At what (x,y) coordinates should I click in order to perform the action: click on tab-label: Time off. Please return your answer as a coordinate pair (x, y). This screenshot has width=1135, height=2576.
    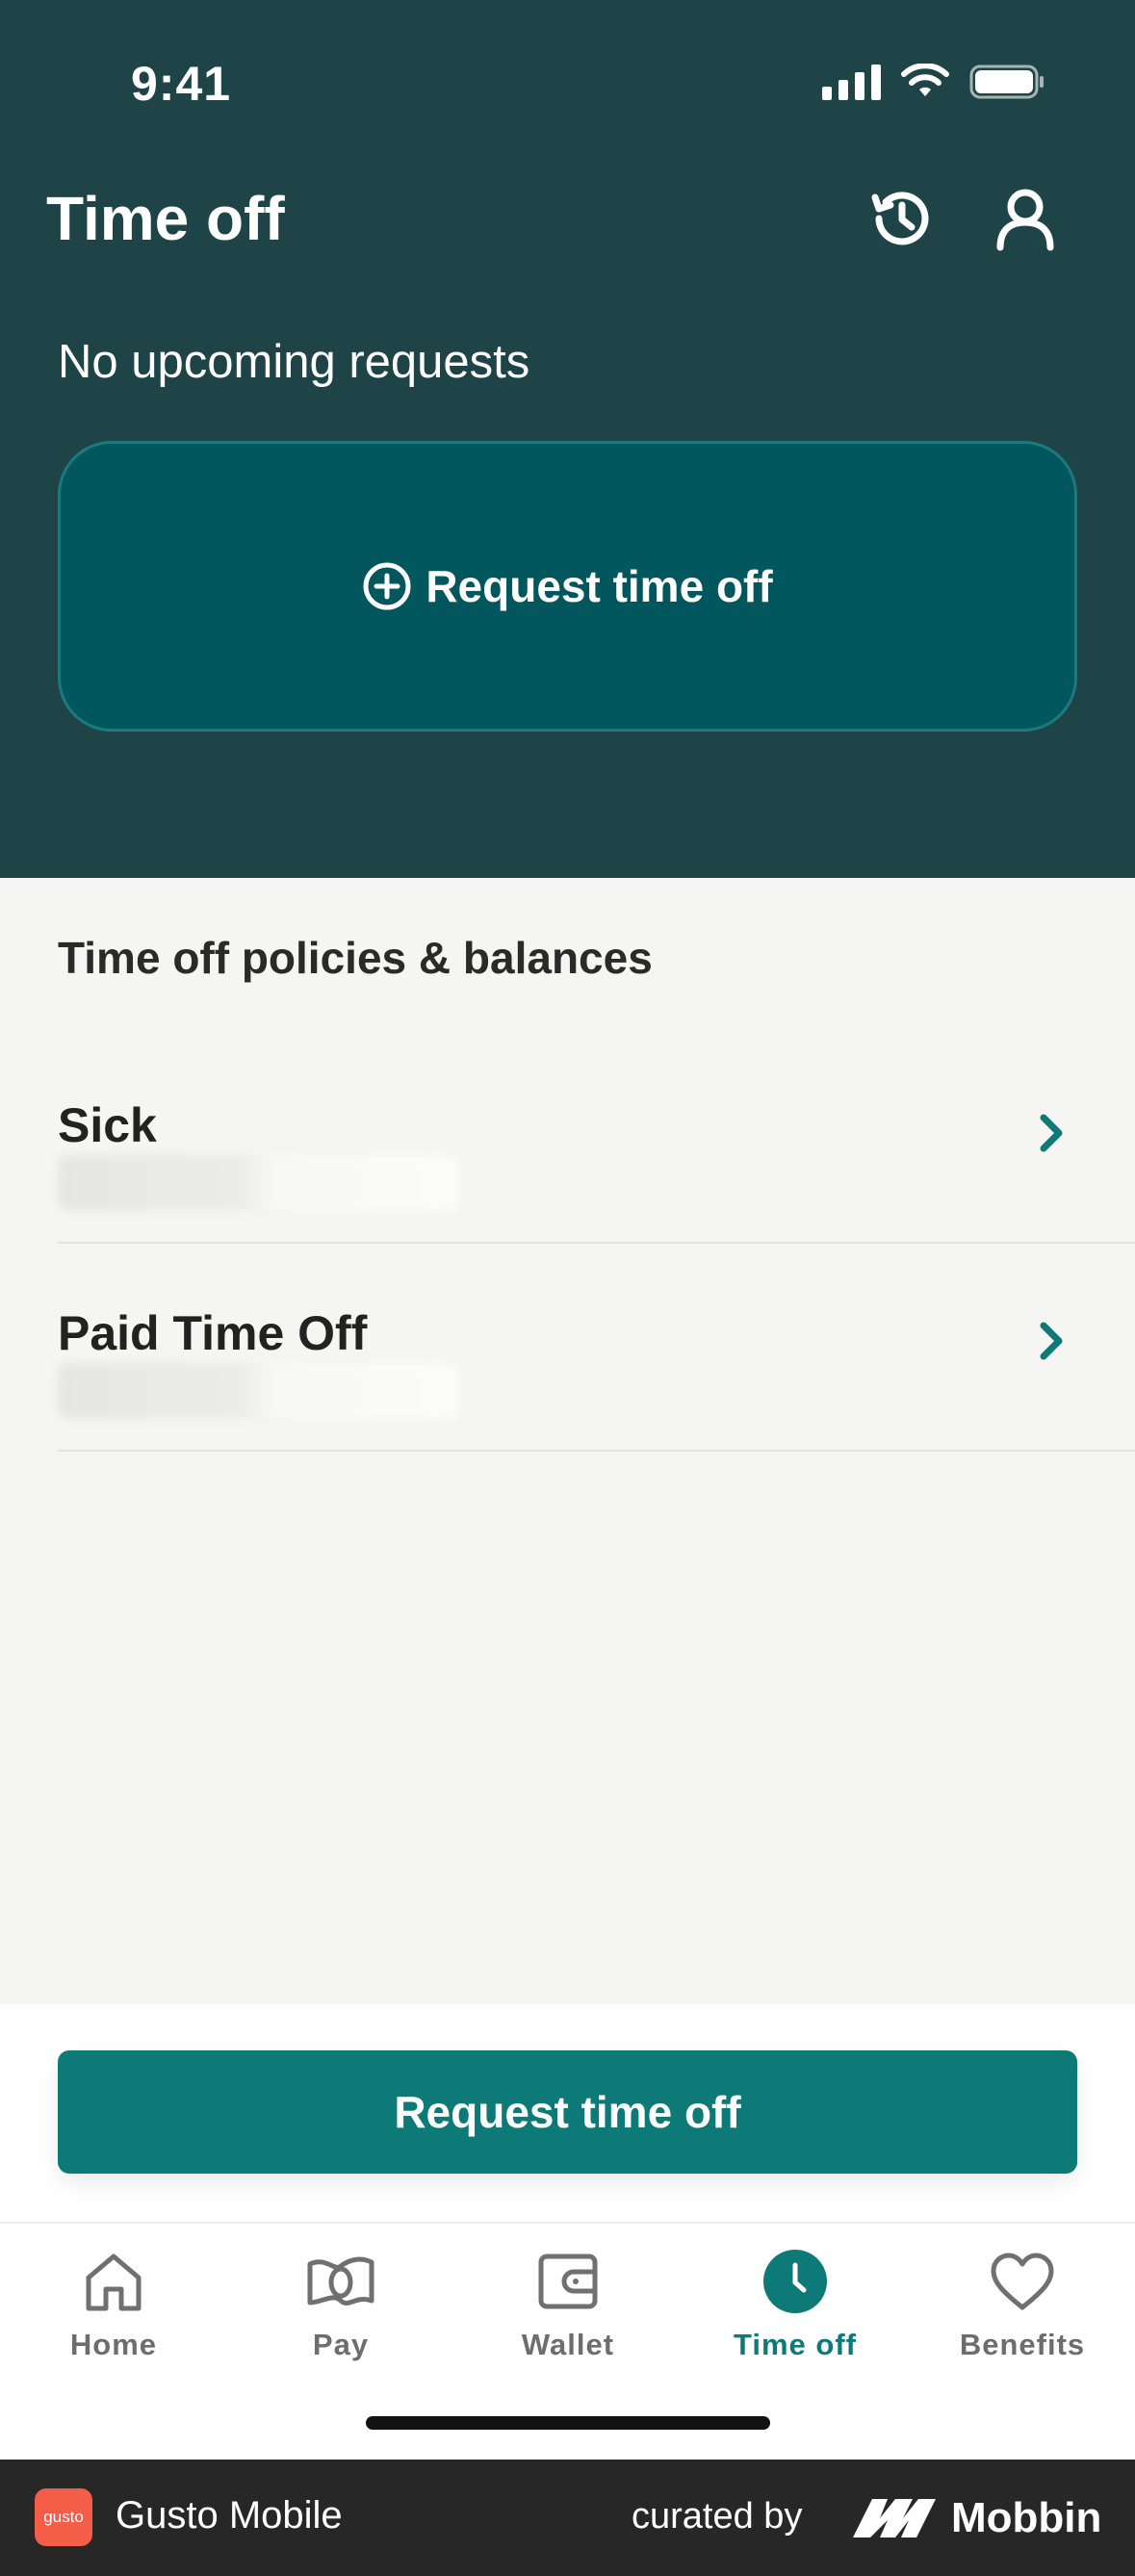
    Looking at the image, I should click on (795, 2345).